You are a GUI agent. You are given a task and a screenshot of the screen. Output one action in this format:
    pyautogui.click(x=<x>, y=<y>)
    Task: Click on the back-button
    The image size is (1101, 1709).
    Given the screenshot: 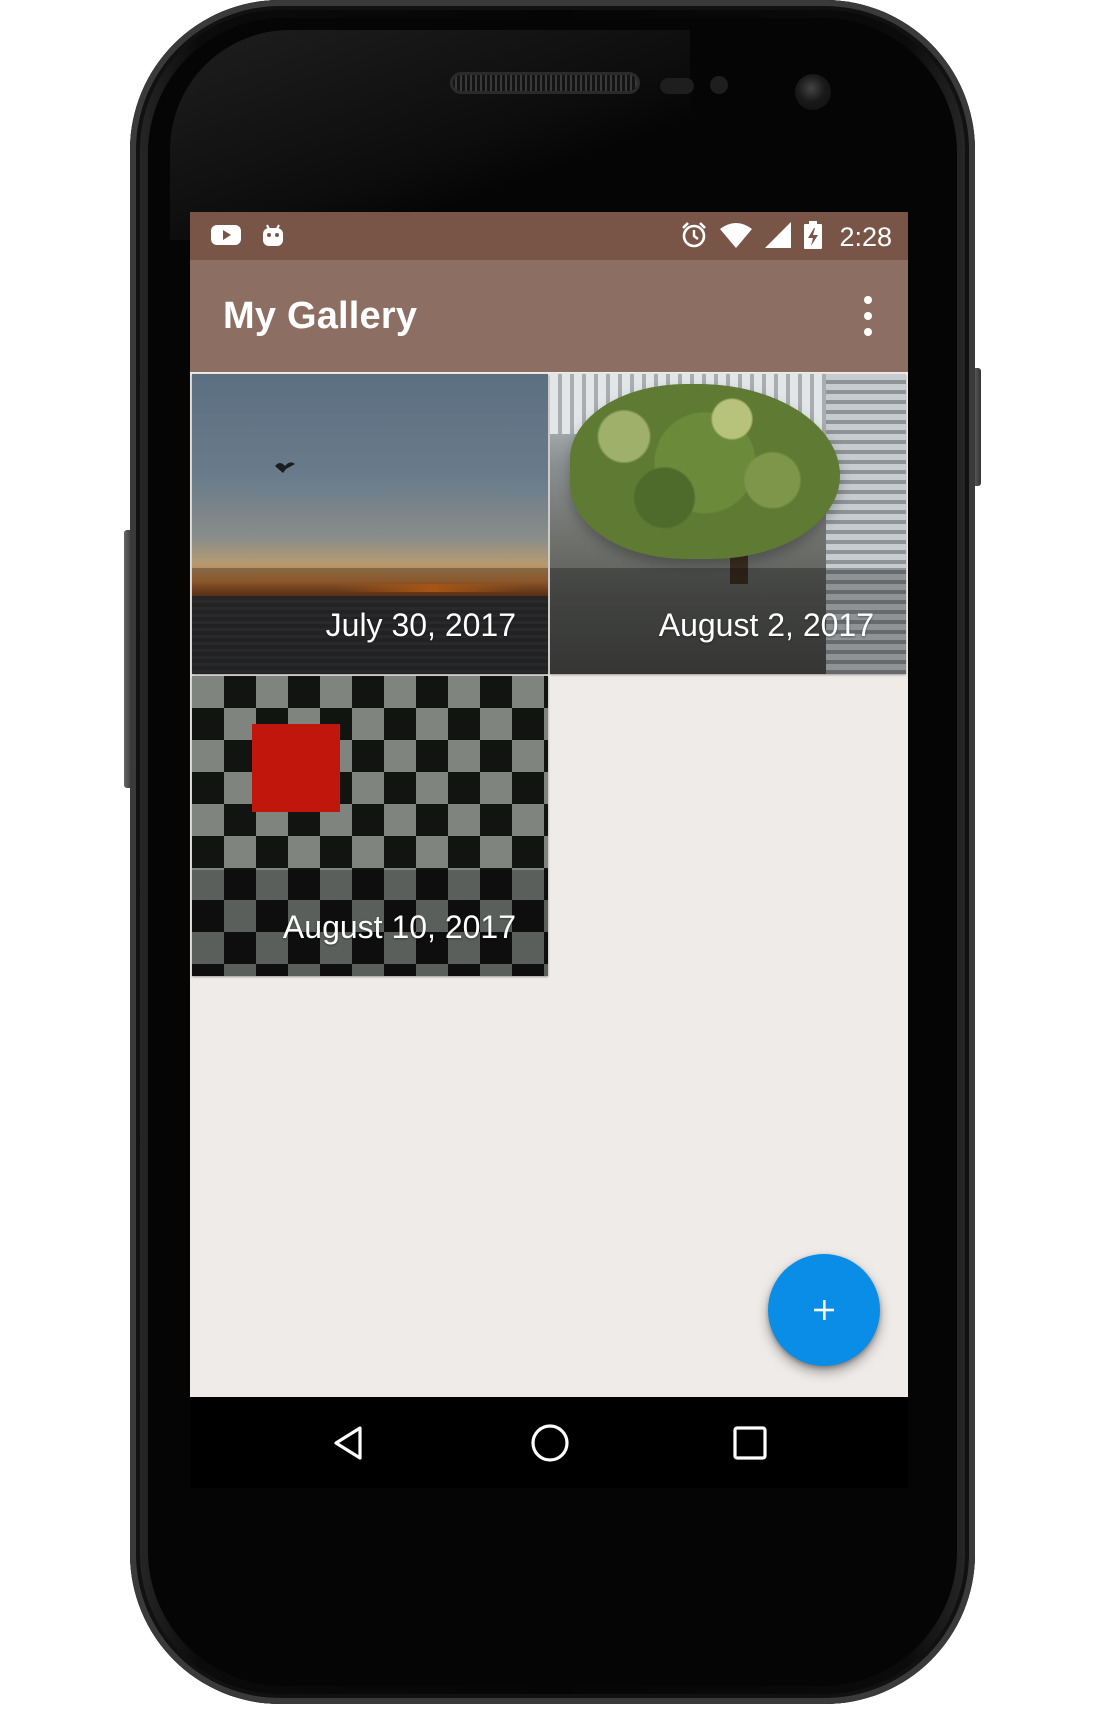 What is the action you would take?
    pyautogui.click(x=350, y=1443)
    